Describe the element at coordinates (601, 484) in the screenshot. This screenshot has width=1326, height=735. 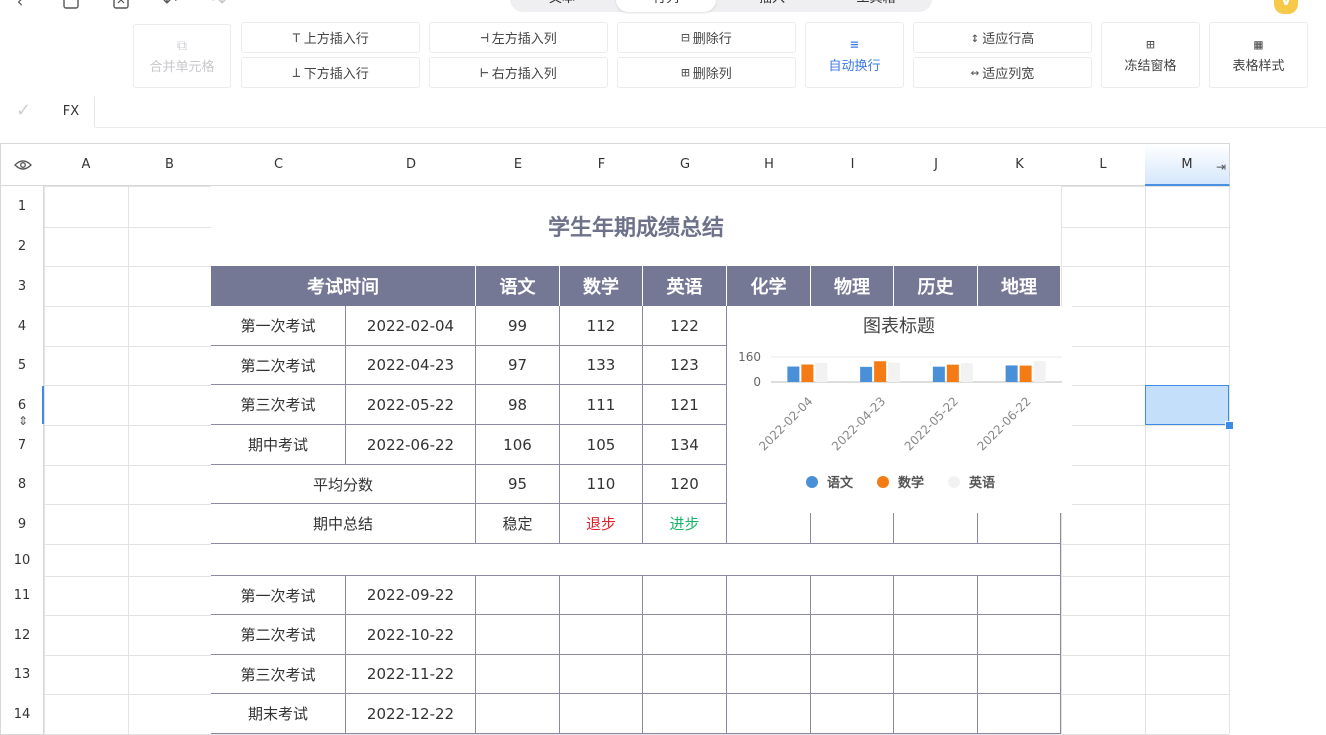
I see `average-score-cell: 110` at that location.